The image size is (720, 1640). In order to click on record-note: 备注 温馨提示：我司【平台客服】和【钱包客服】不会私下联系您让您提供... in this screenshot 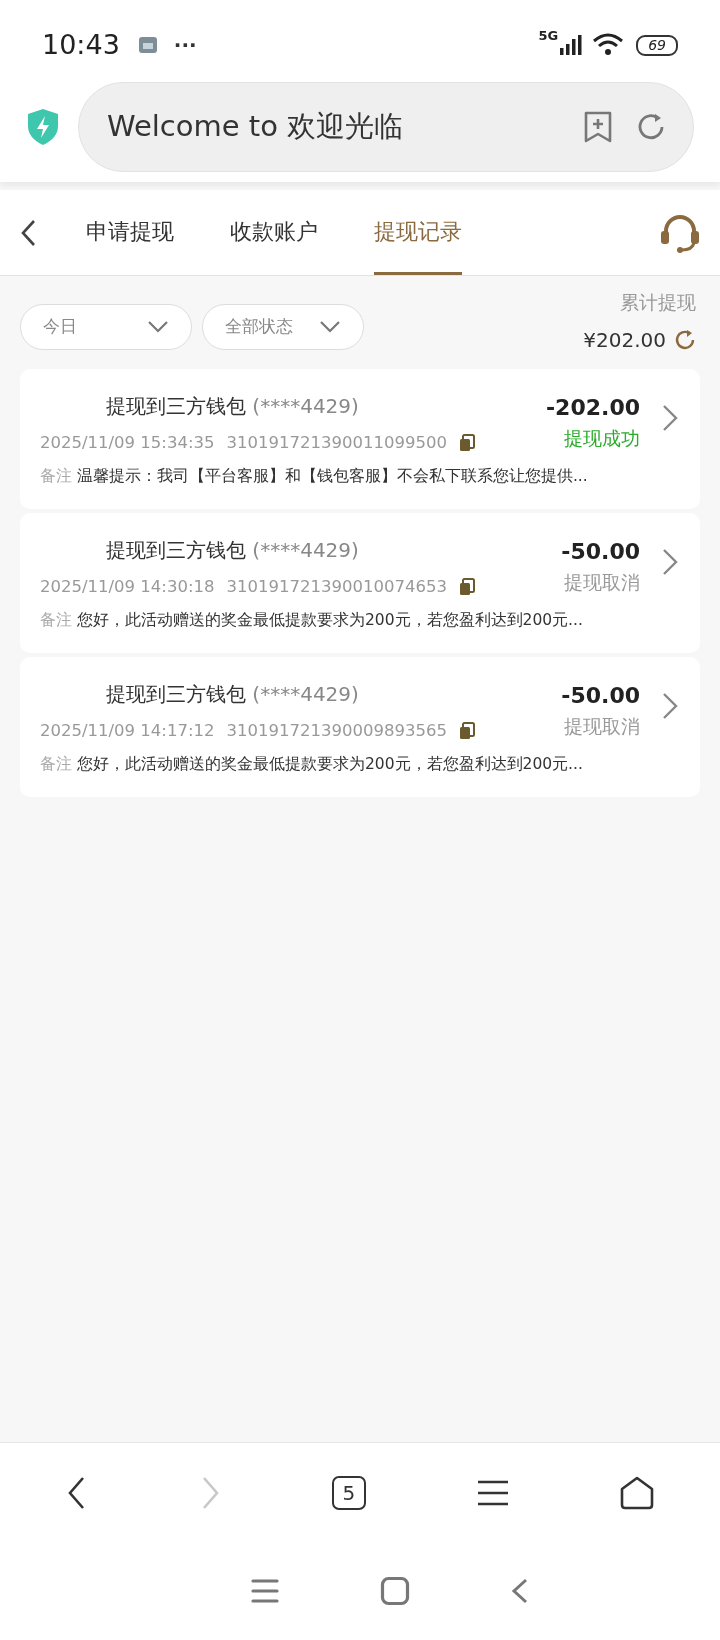, I will do `click(314, 477)`.